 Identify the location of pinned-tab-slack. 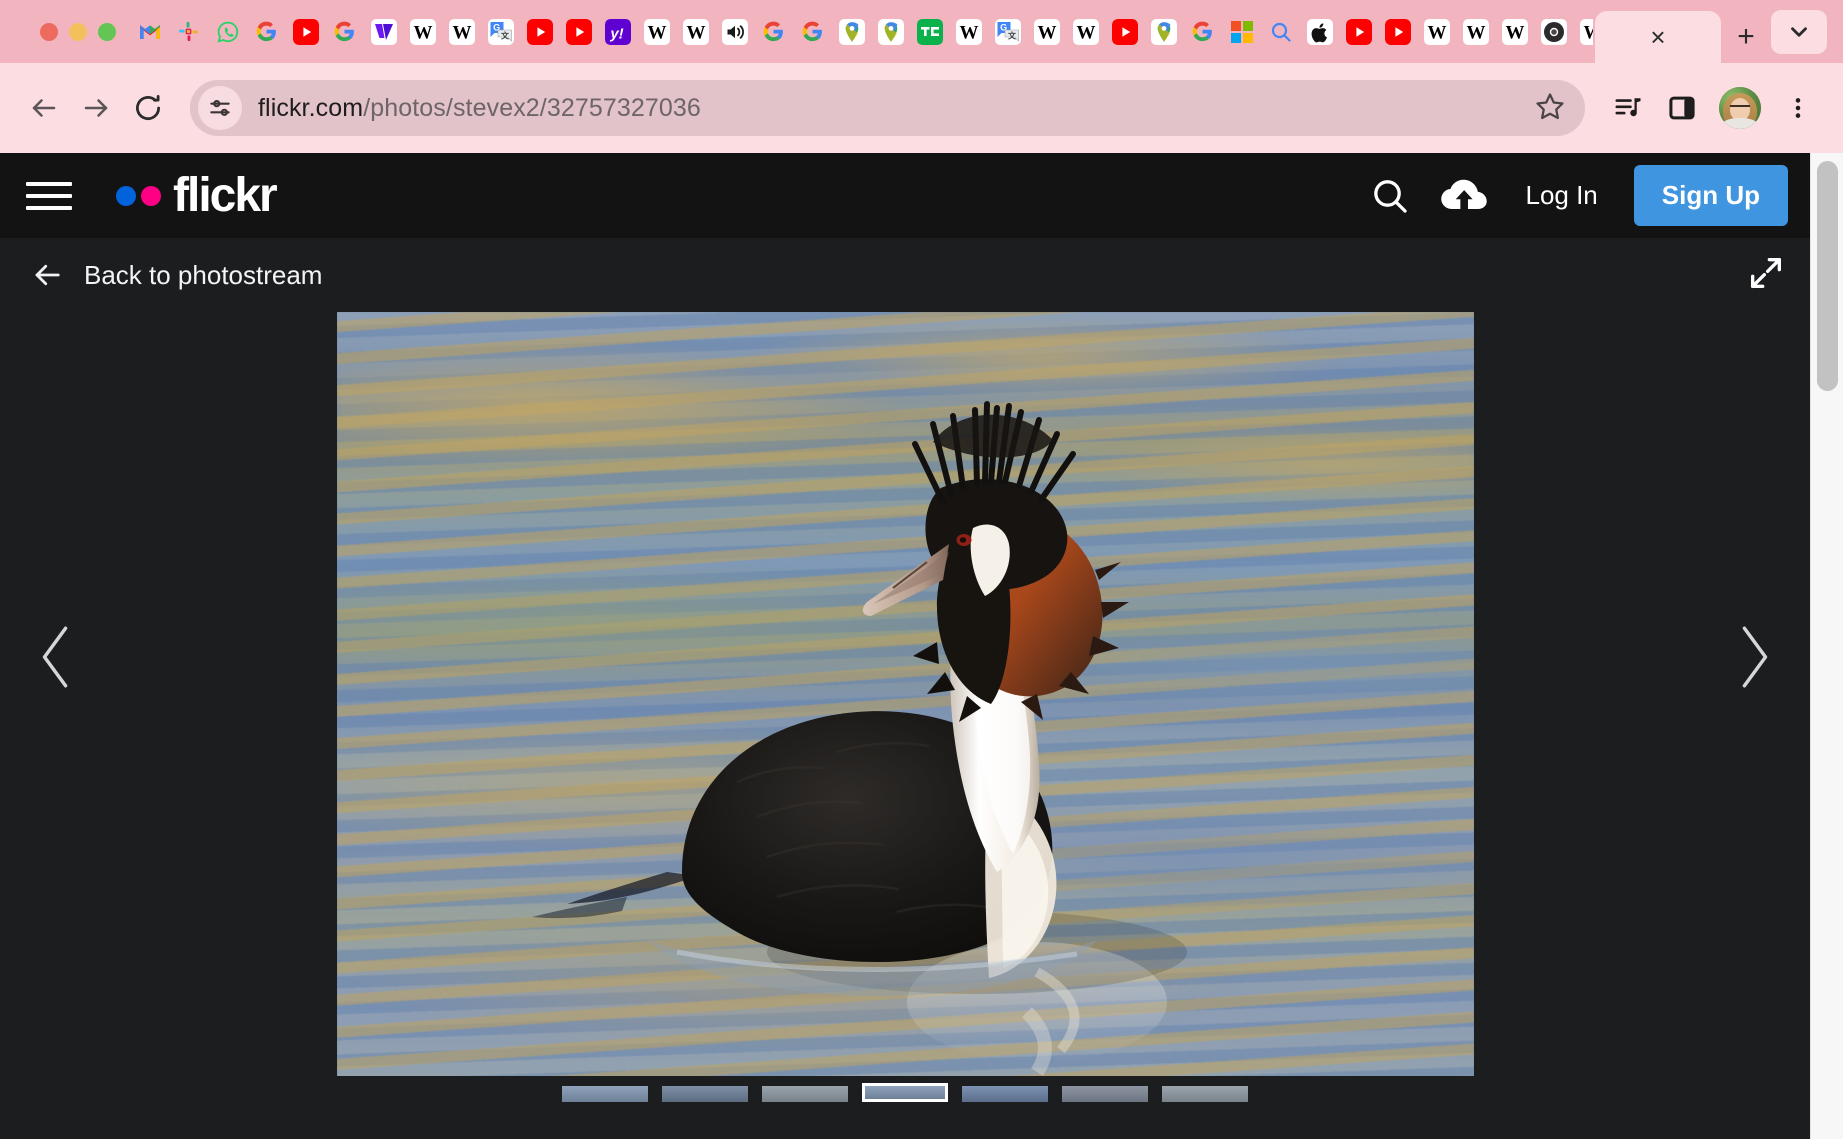
(188, 32).